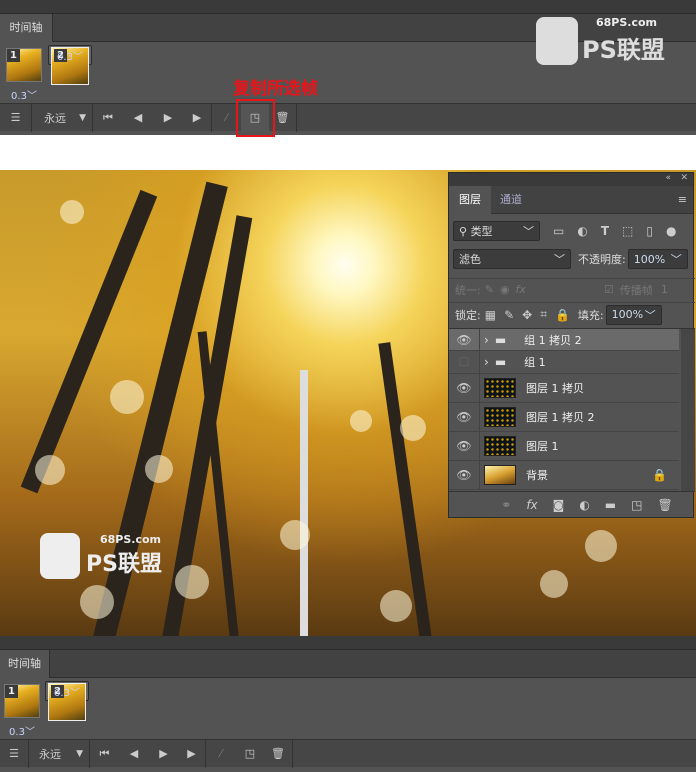  Describe the element at coordinates (250, 754) in the screenshot. I see `duplicate-frame-icon: ◳` at that location.